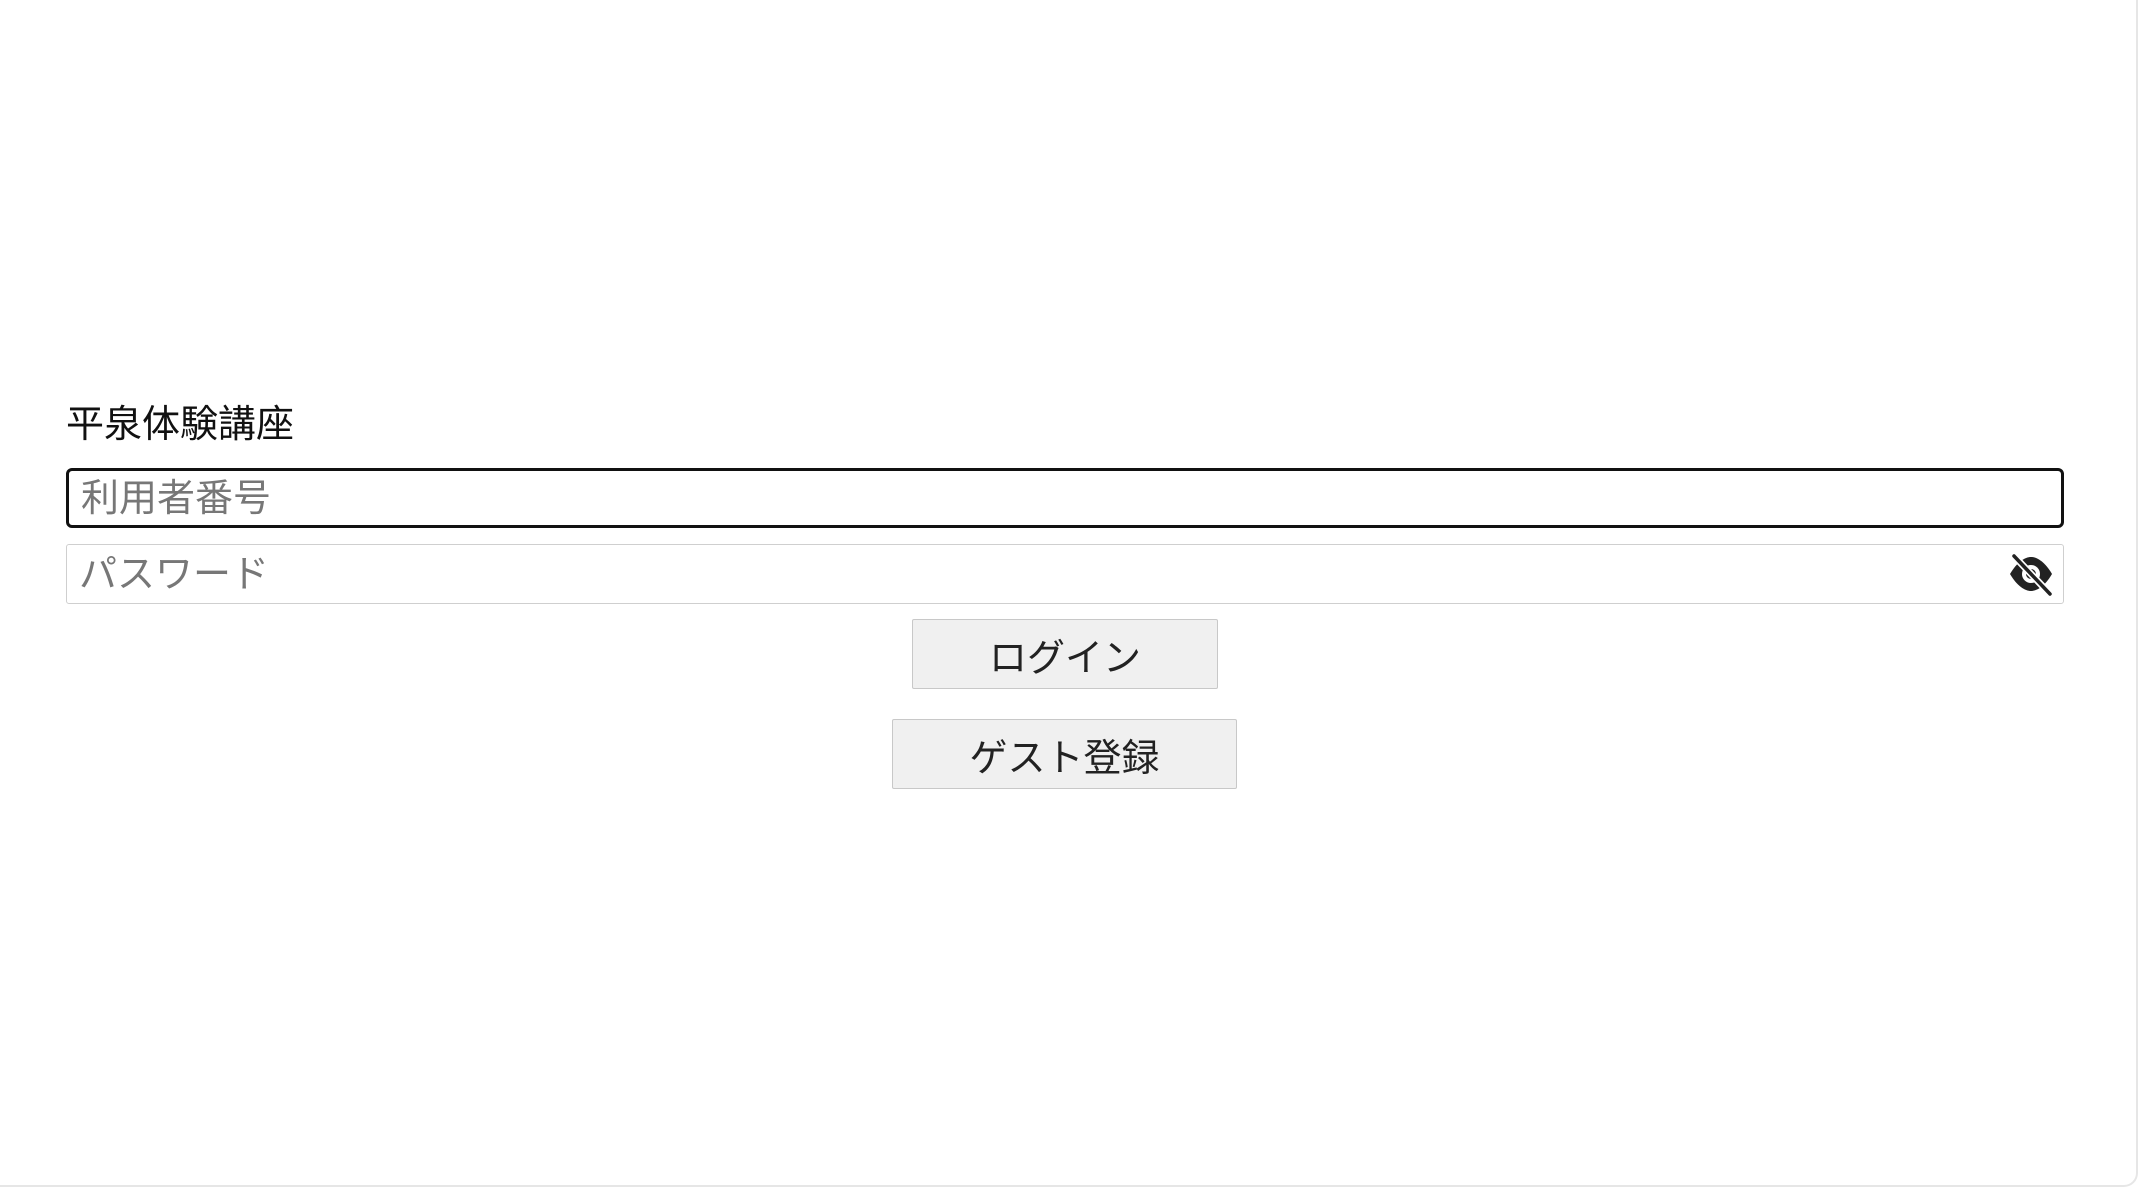  Describe the element at coordinates (1064, 754) in the screenshot. I see `guest-register-button: ゲスト登録` at that location.